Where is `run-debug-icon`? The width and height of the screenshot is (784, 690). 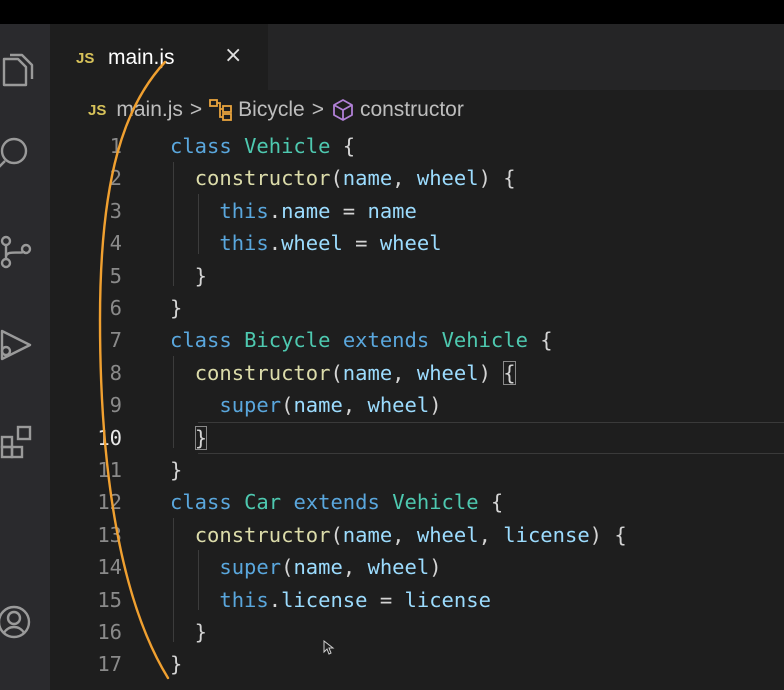 run-debug-icon is located at coordinates (17, 344).